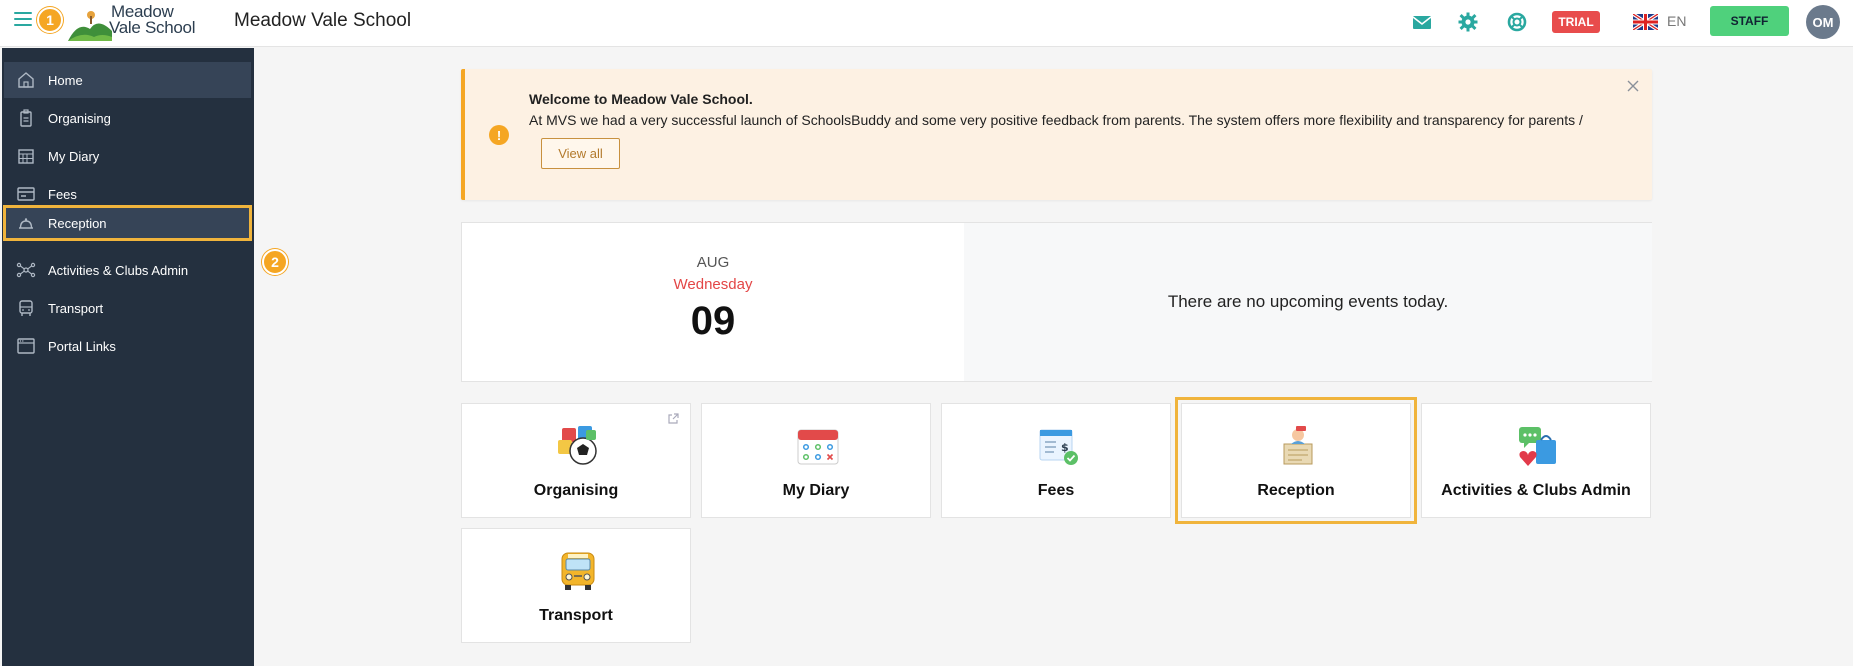 The height and width of the screenshot is (666, 1853). What do you see at coordinates (323, 20) in the screenshot?
I see `site-title: Meadow Vale School` at bounding box center [323, 20].